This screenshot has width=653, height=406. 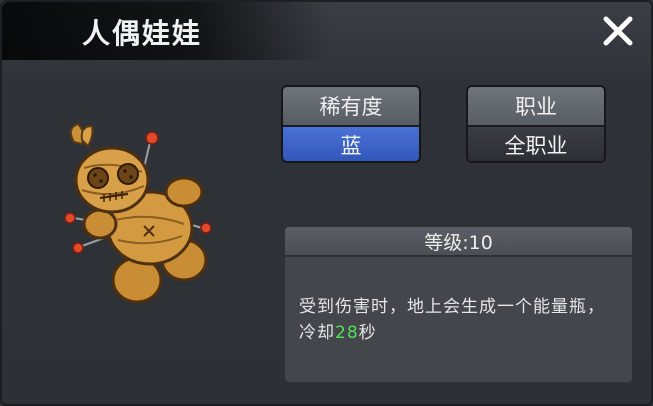 What do you see at coordinates (458, 242) in the screenshot?
I see `level-header: 等级:10` at bounding box center [458, 242].